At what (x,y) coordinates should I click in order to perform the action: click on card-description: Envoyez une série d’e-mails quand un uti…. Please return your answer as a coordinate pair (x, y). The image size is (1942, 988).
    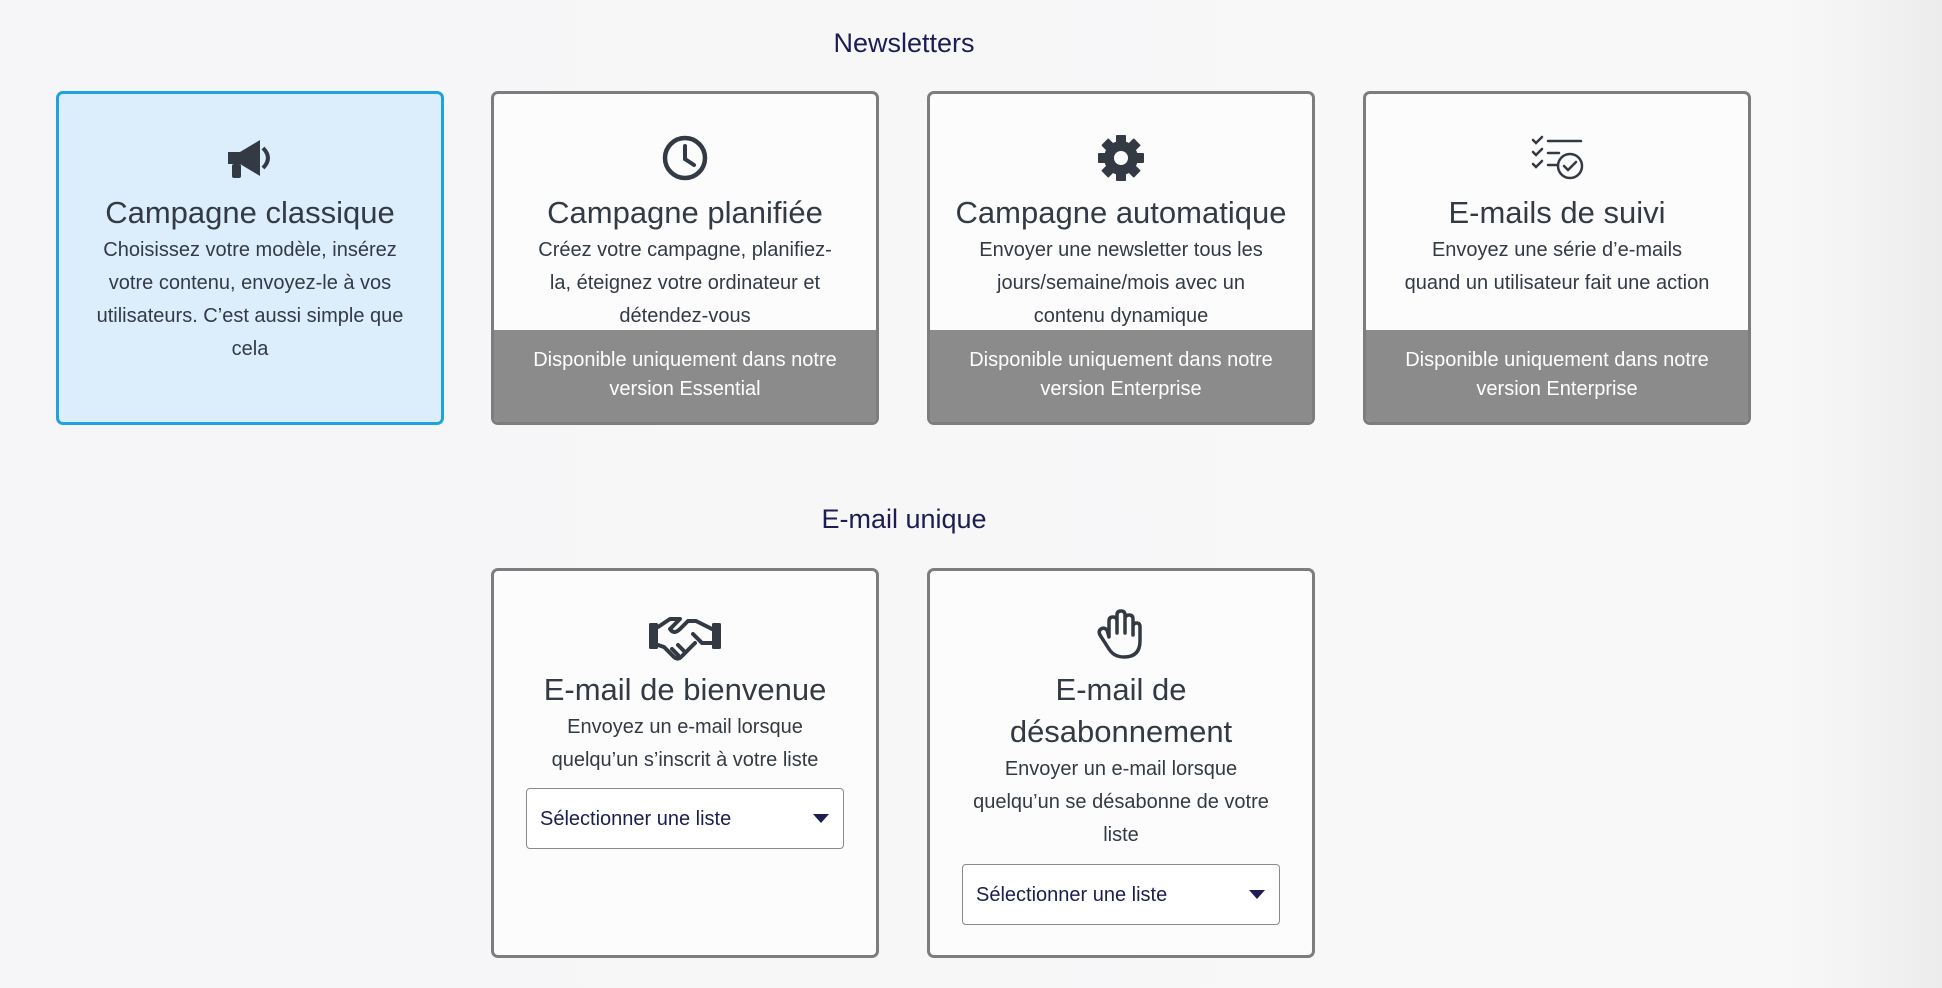
    Looking at the image, I should click on (1557, 266).